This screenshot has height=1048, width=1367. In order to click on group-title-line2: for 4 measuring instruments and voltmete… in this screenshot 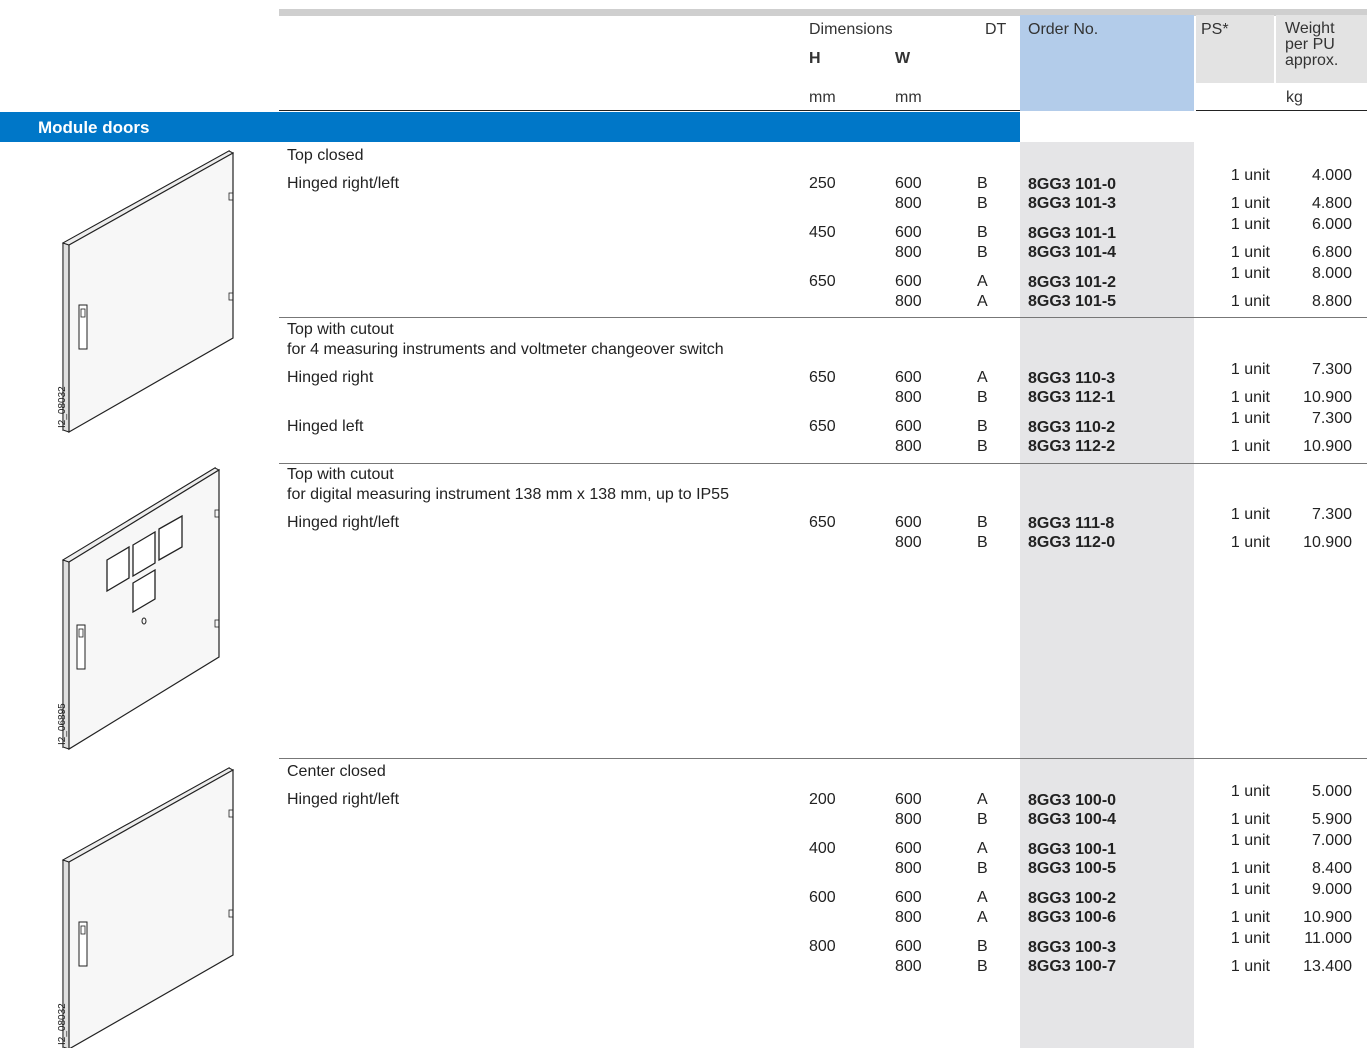, I will do `click(505, 349)`.